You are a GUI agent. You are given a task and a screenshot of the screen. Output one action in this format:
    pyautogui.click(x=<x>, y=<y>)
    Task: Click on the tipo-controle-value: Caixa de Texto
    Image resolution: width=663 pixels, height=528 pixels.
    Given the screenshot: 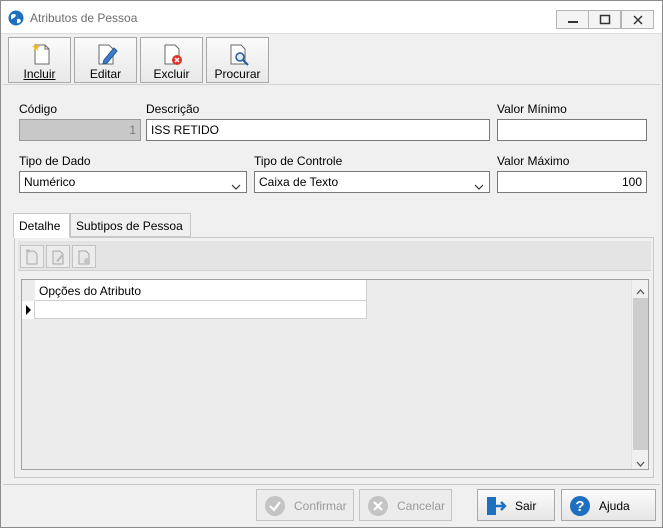 What is the action you would take?
    pyautogui.click(x=299, y=182)
    